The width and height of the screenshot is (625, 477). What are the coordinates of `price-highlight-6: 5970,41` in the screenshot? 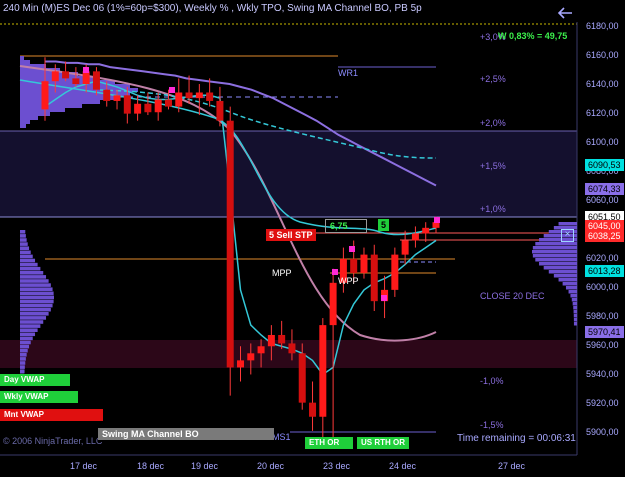 It's located at (604, 332).